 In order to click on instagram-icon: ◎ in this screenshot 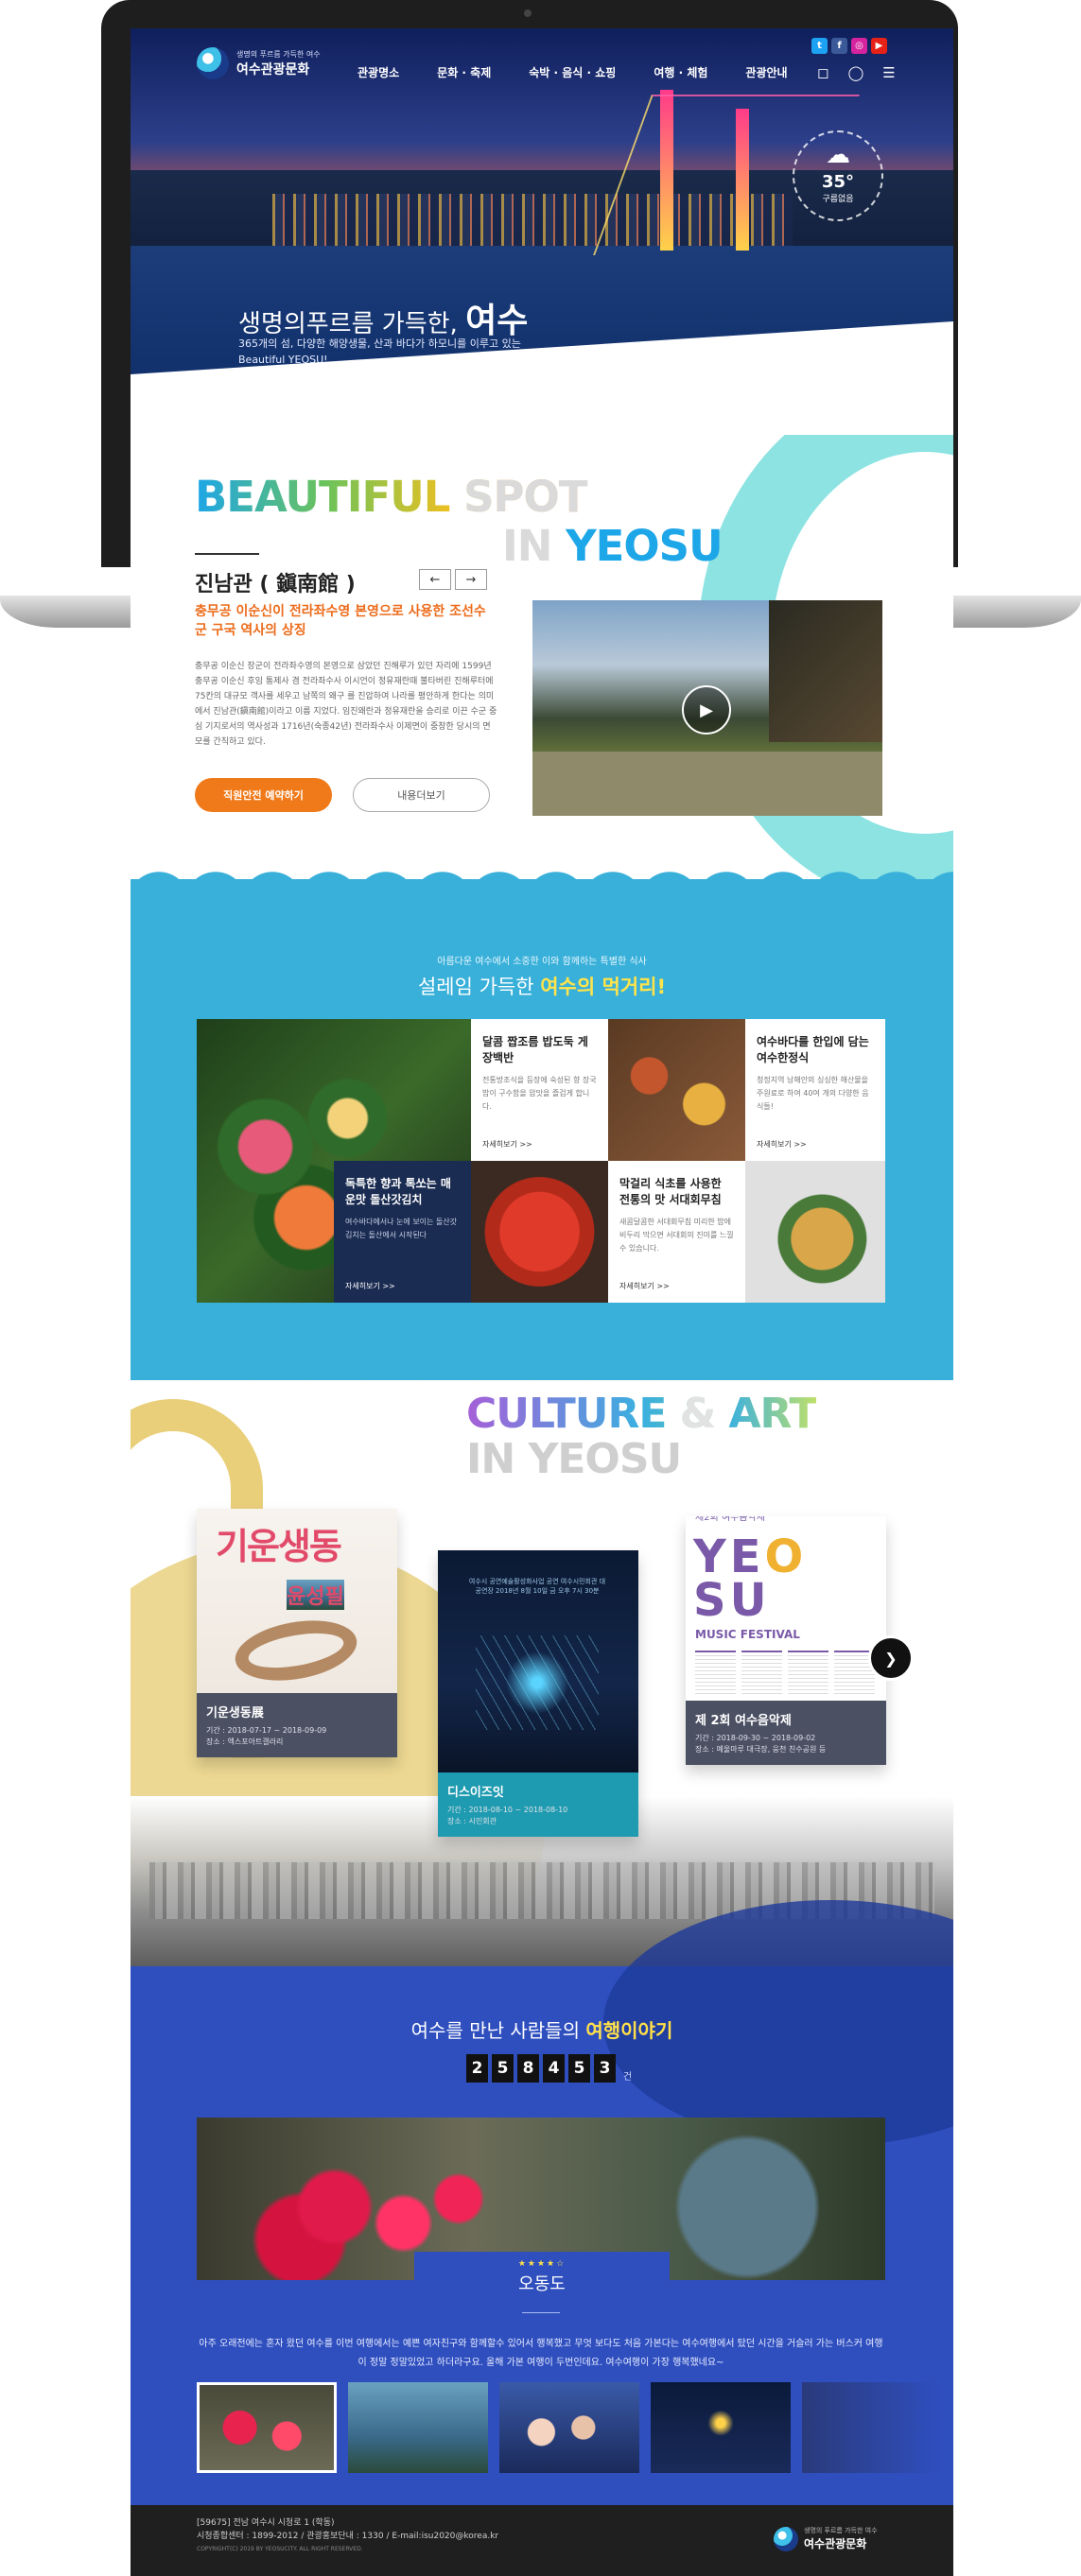, I will do `click(859, 46)`.